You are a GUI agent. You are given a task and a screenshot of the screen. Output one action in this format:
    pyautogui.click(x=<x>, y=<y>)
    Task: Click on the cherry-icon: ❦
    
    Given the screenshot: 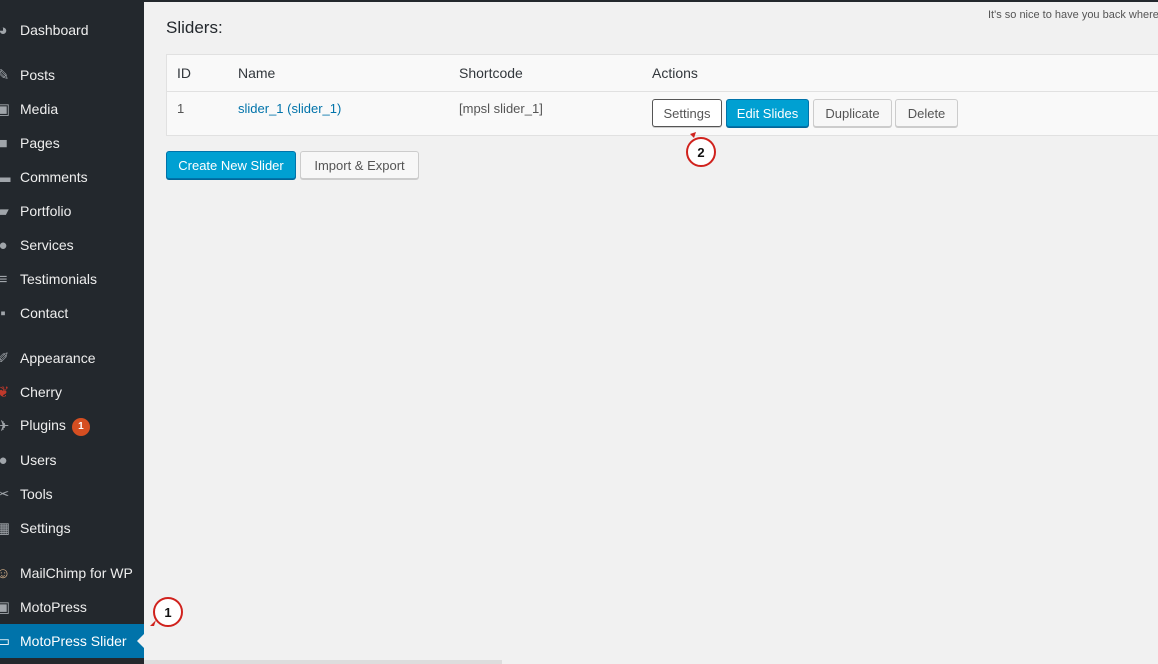 What is the action you would take?
    pyautogui.click(x=5, y=392)
    